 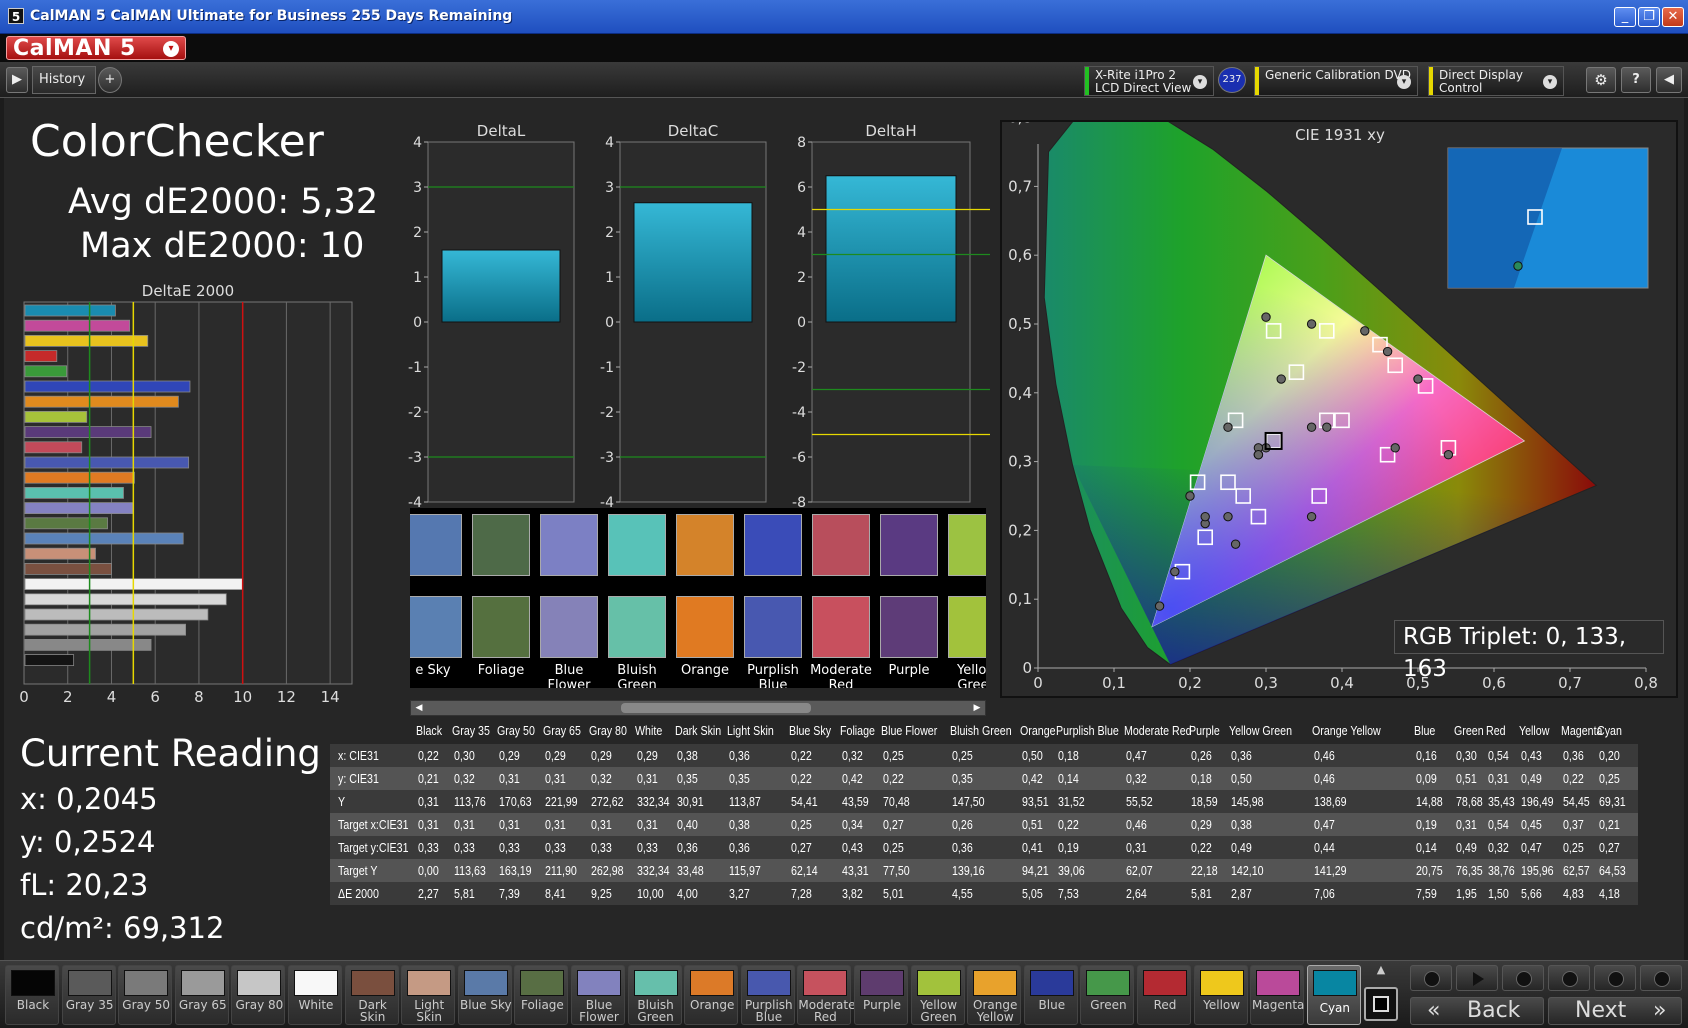 What do you see at coordinates (1498, 893) in the screenshot?
I see `table-cell: 1,50` at bounding box center [1498, 893].